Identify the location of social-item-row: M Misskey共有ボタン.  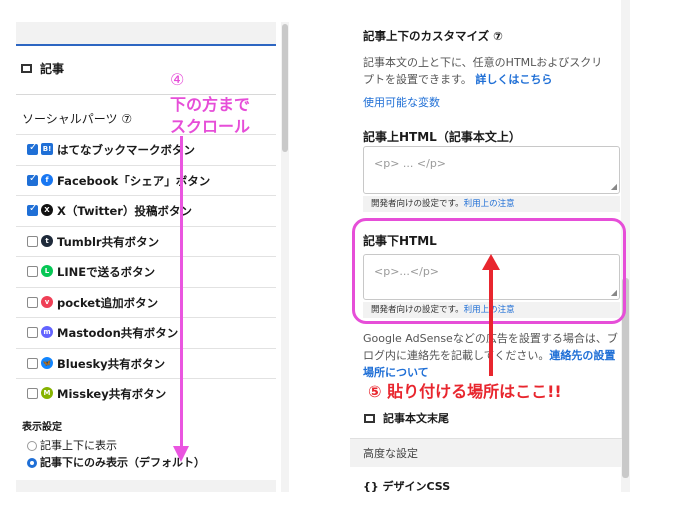
(146, 393).